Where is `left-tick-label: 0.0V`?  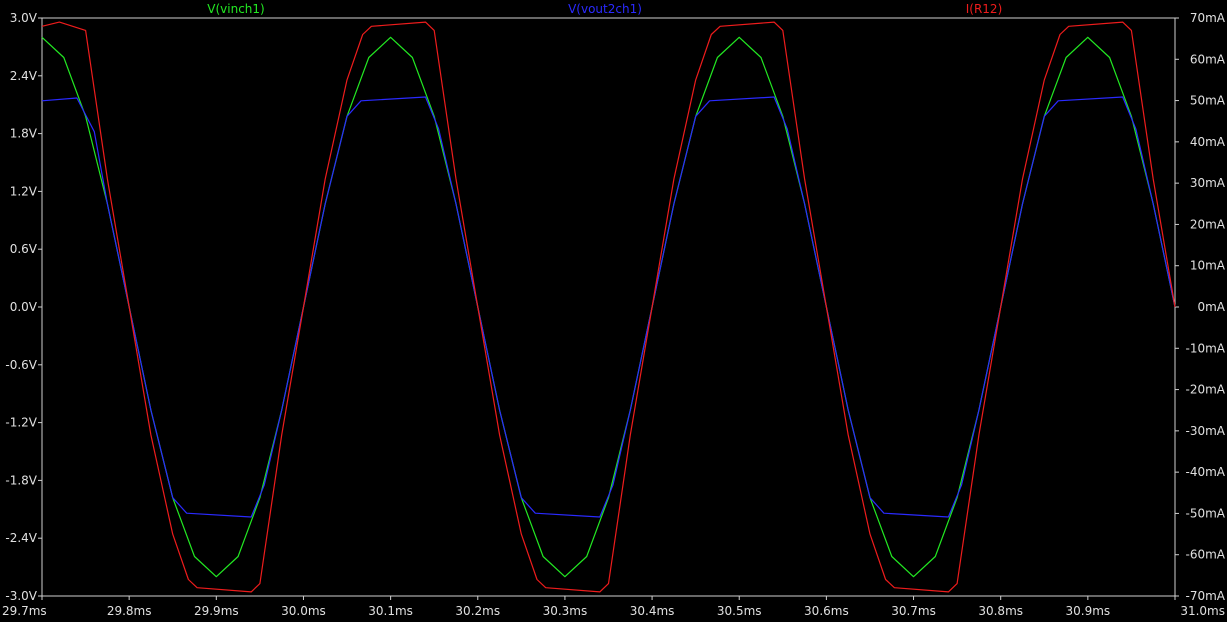
left-tick-label: 0.0V is located at coordinates (24, 307).